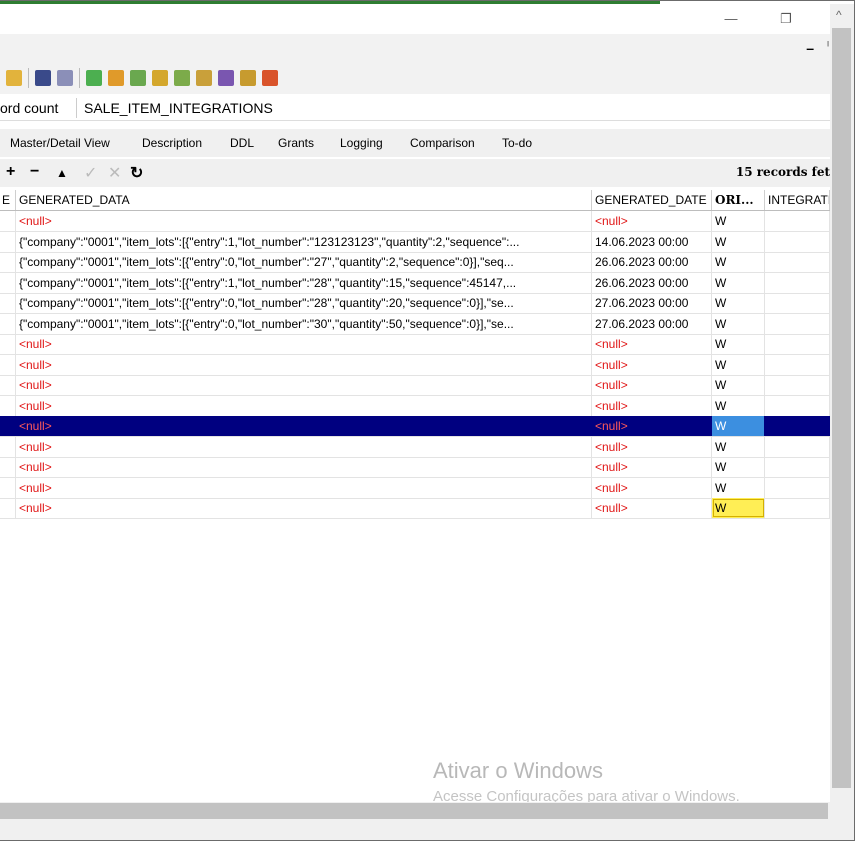 The height and width of the screenshot is (841, 856). I want to click on edit-icon, so click(65, 78).